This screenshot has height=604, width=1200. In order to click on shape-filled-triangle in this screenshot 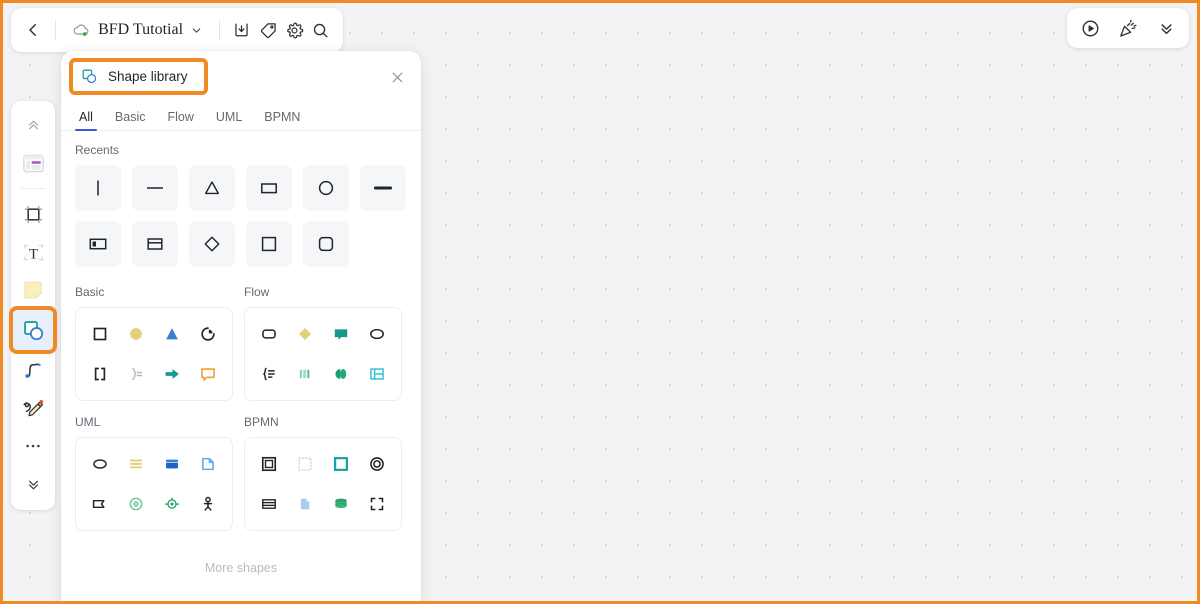, I will do `click(172, 334)`.